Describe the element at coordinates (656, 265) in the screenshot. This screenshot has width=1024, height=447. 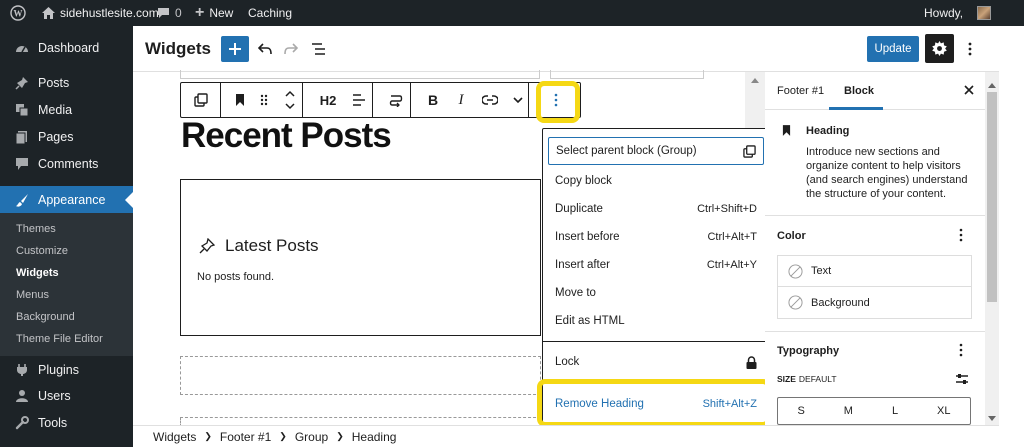
I see `insert-after-item: Insert after Ctrl+Alt+Y` at that location.